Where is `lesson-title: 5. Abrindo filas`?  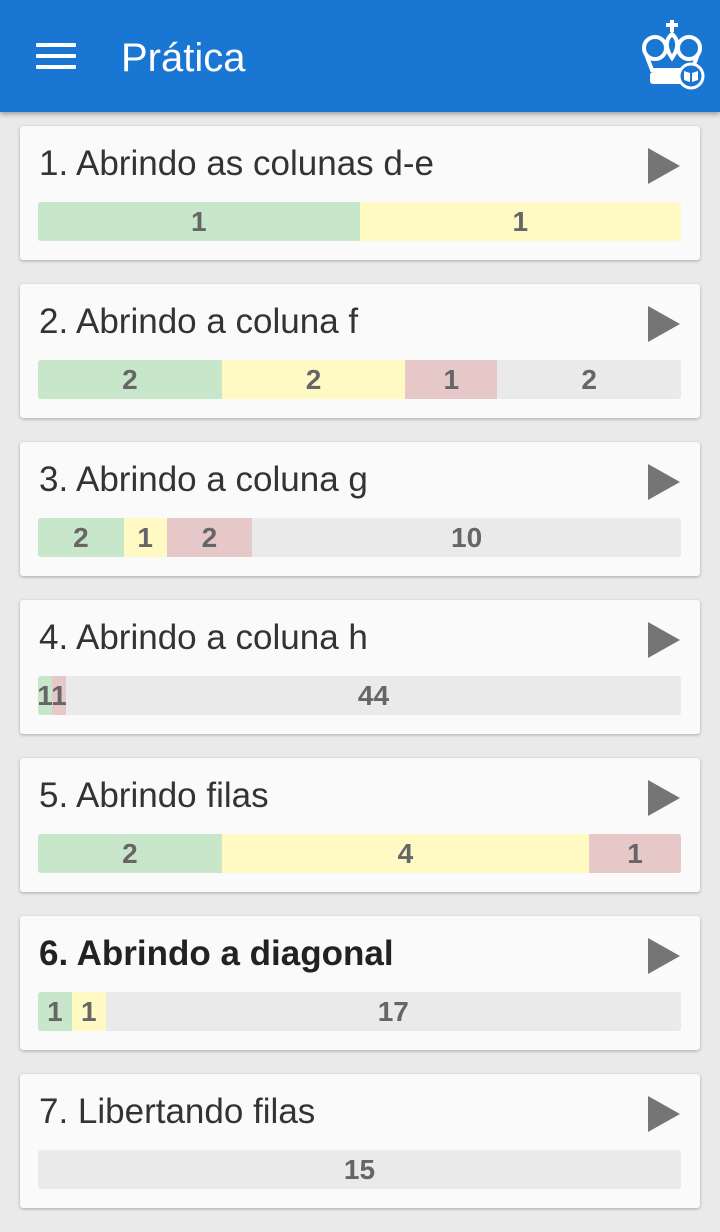
lesson-title: 5. Abrindo filas is located at coordinates (154, 795).